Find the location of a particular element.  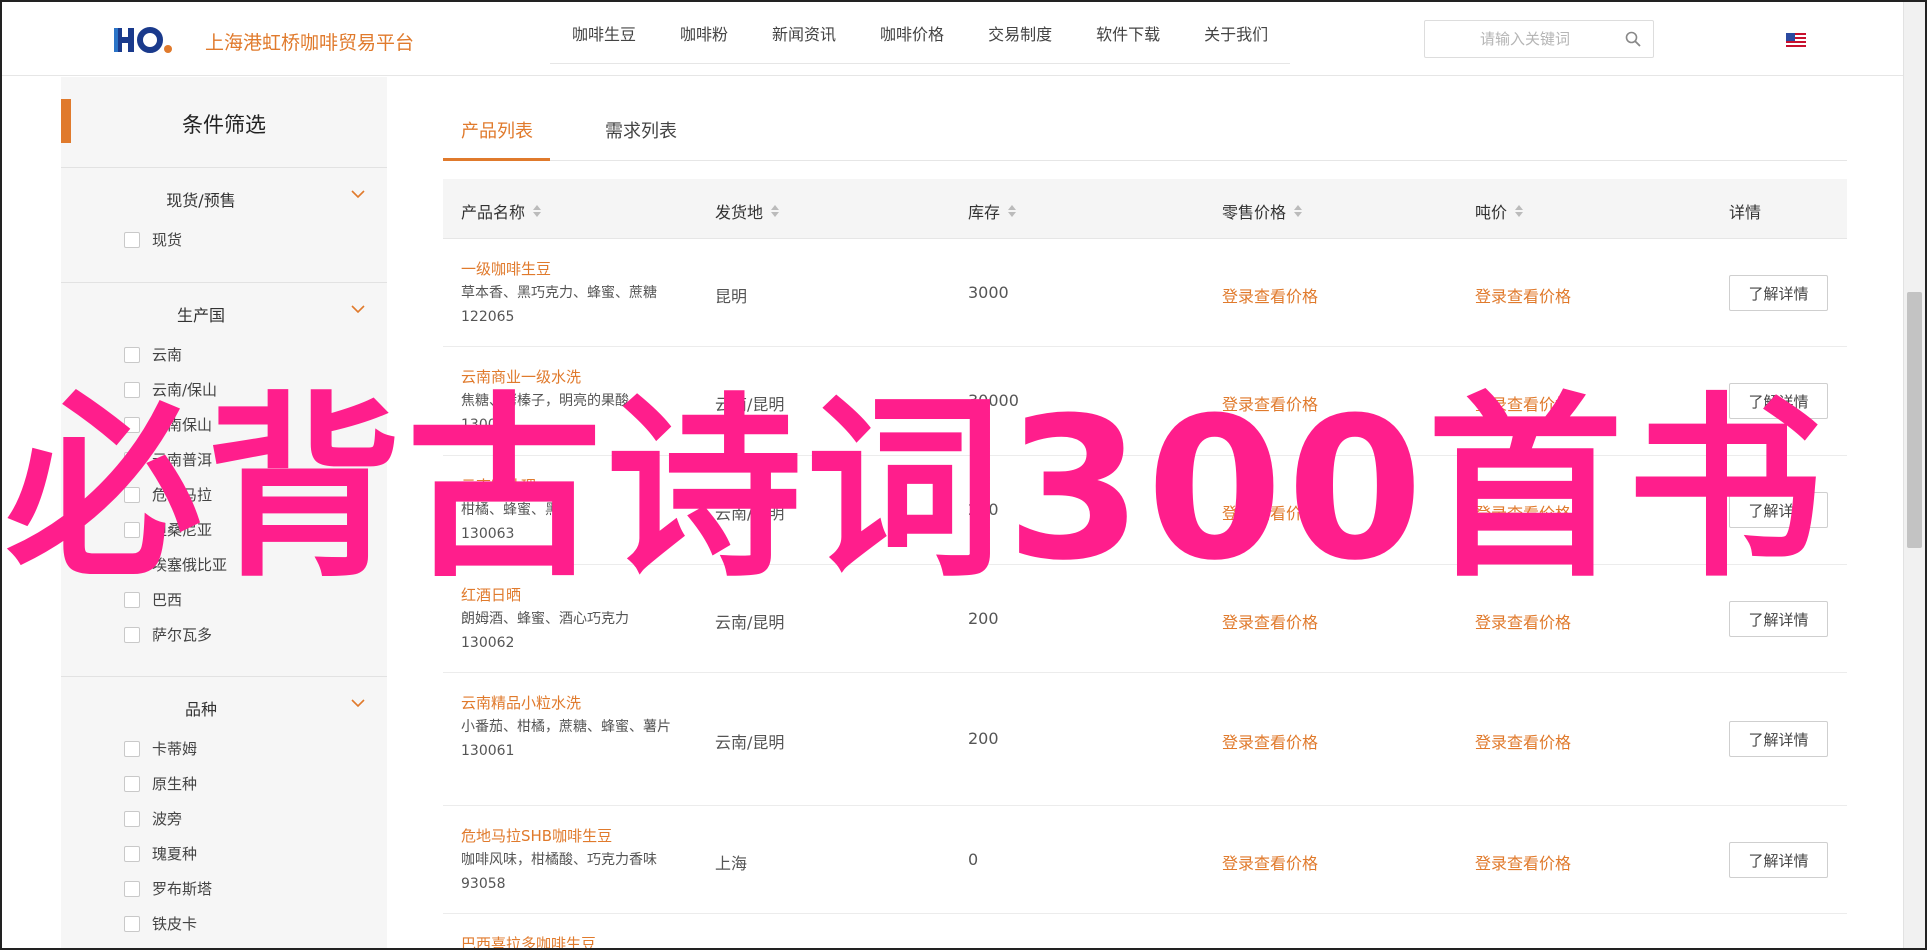

product-info: 危地马拉SHB咖啡生豆 咖啡风味，柑橘酸、巧克力香味 93058 is located at coordinates (566, 860).